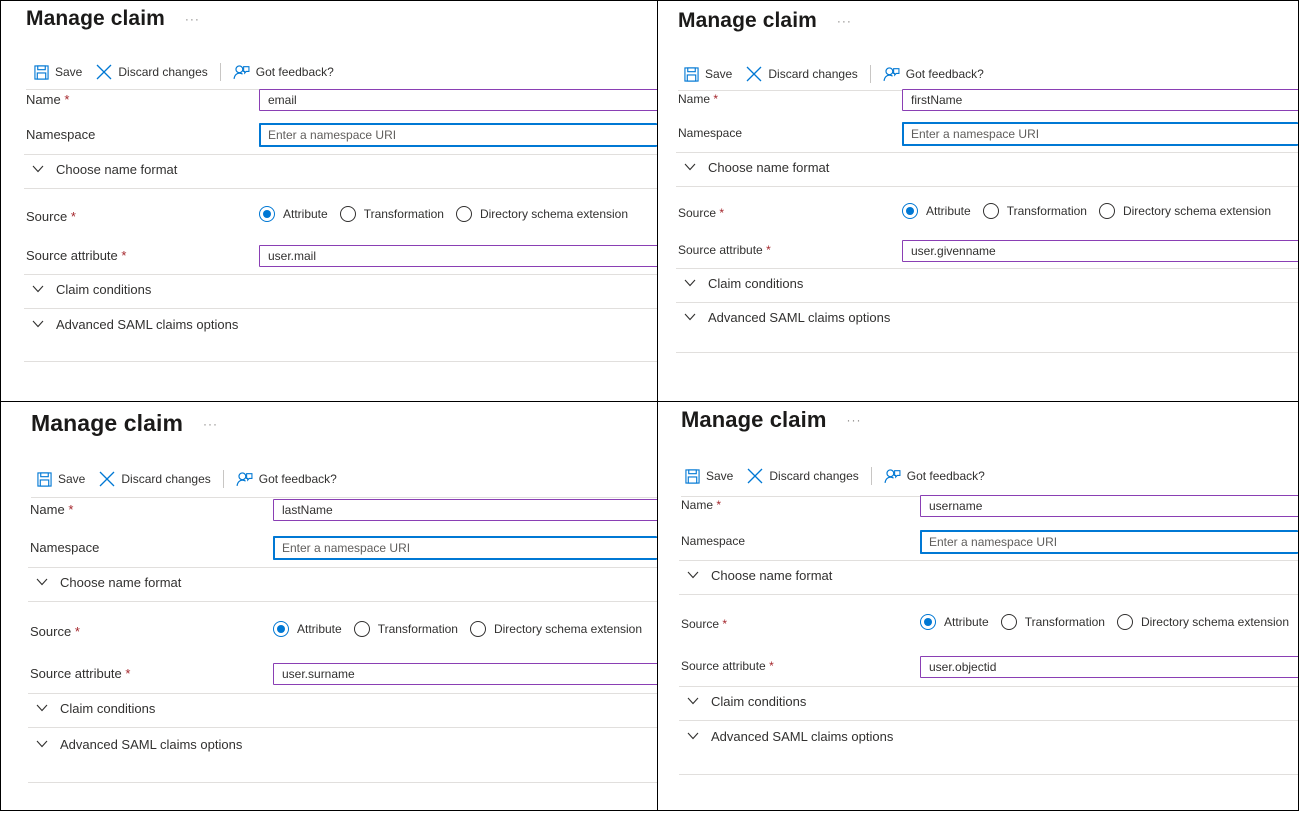 This screenshot has height=816, width=1299. Describe the element at coordinates (1109, 506) in the screenshot. I see `name-input: username` at that location.